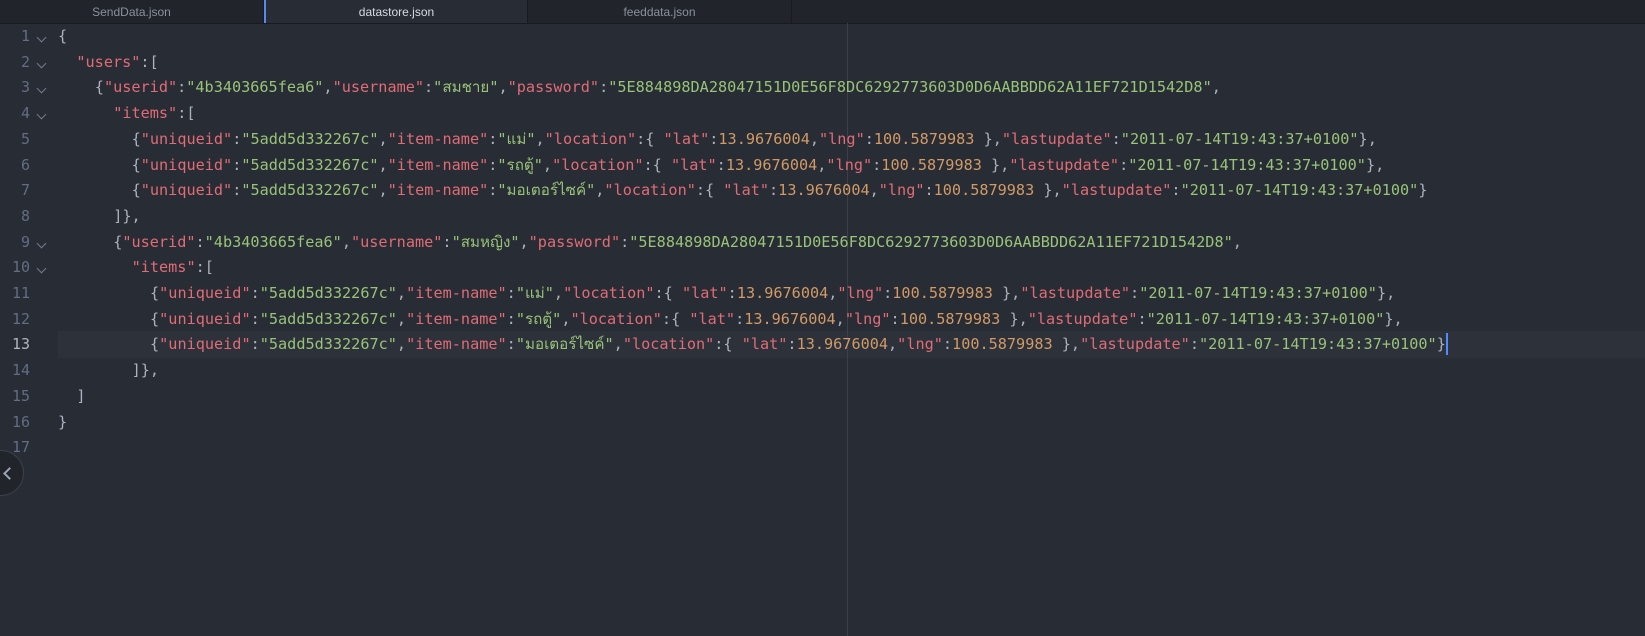  I want to click on code-line: {, so click(62, 36).